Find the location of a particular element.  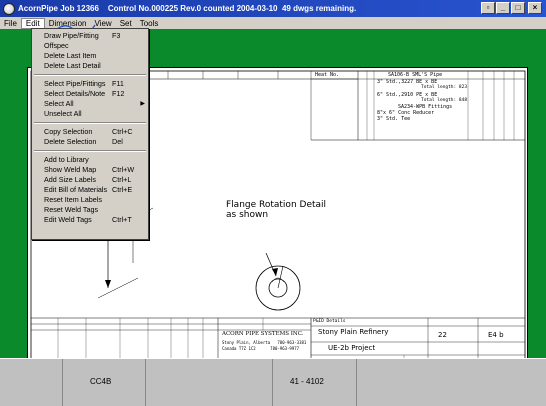

edit-menu-item: Draw Pipe/Fitting F3 is located at coordinates (90, 36).